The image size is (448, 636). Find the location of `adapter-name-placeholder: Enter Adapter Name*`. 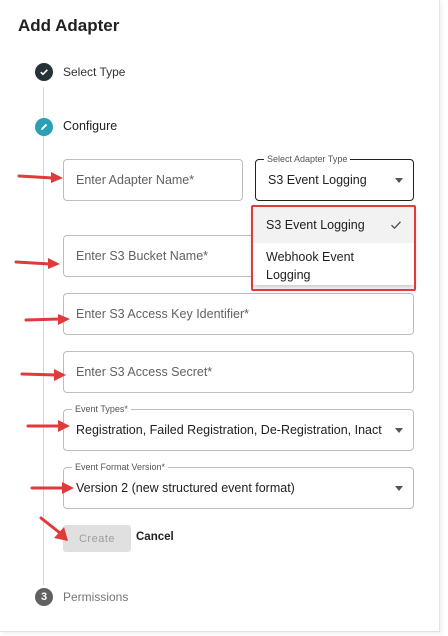

adapter-name-placeholder: Enter Adapter Name* is located at coordinates (135, 180).